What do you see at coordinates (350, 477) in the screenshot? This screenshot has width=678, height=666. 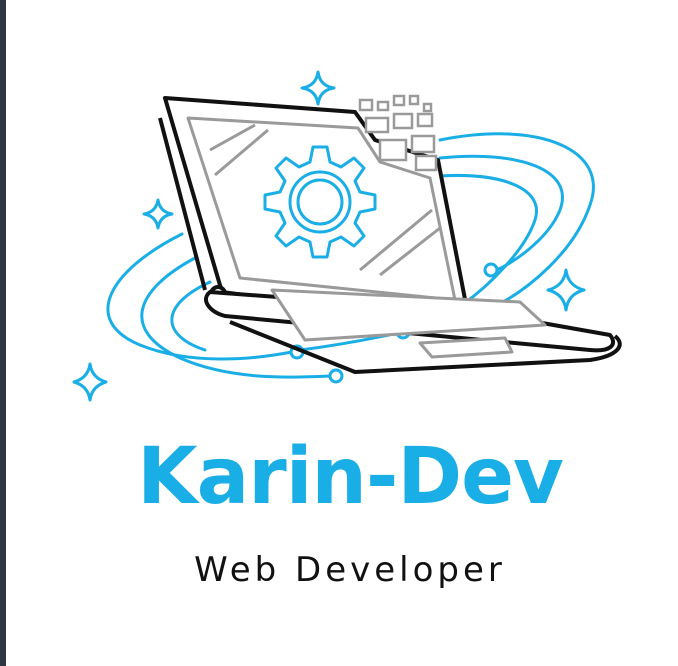 I see `brand-name: Karin-Dev` at bounding box center [350, 477].